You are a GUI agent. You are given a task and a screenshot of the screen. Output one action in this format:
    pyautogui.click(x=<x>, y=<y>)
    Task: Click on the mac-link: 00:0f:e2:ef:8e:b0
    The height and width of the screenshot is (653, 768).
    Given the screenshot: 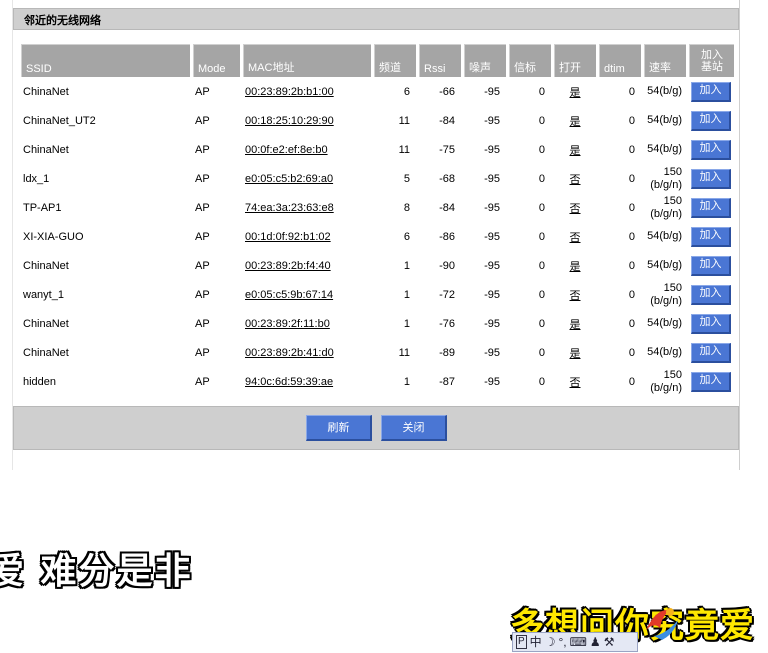 What is the action you would take?
    pyautogui.click(x=286, y=150)
    